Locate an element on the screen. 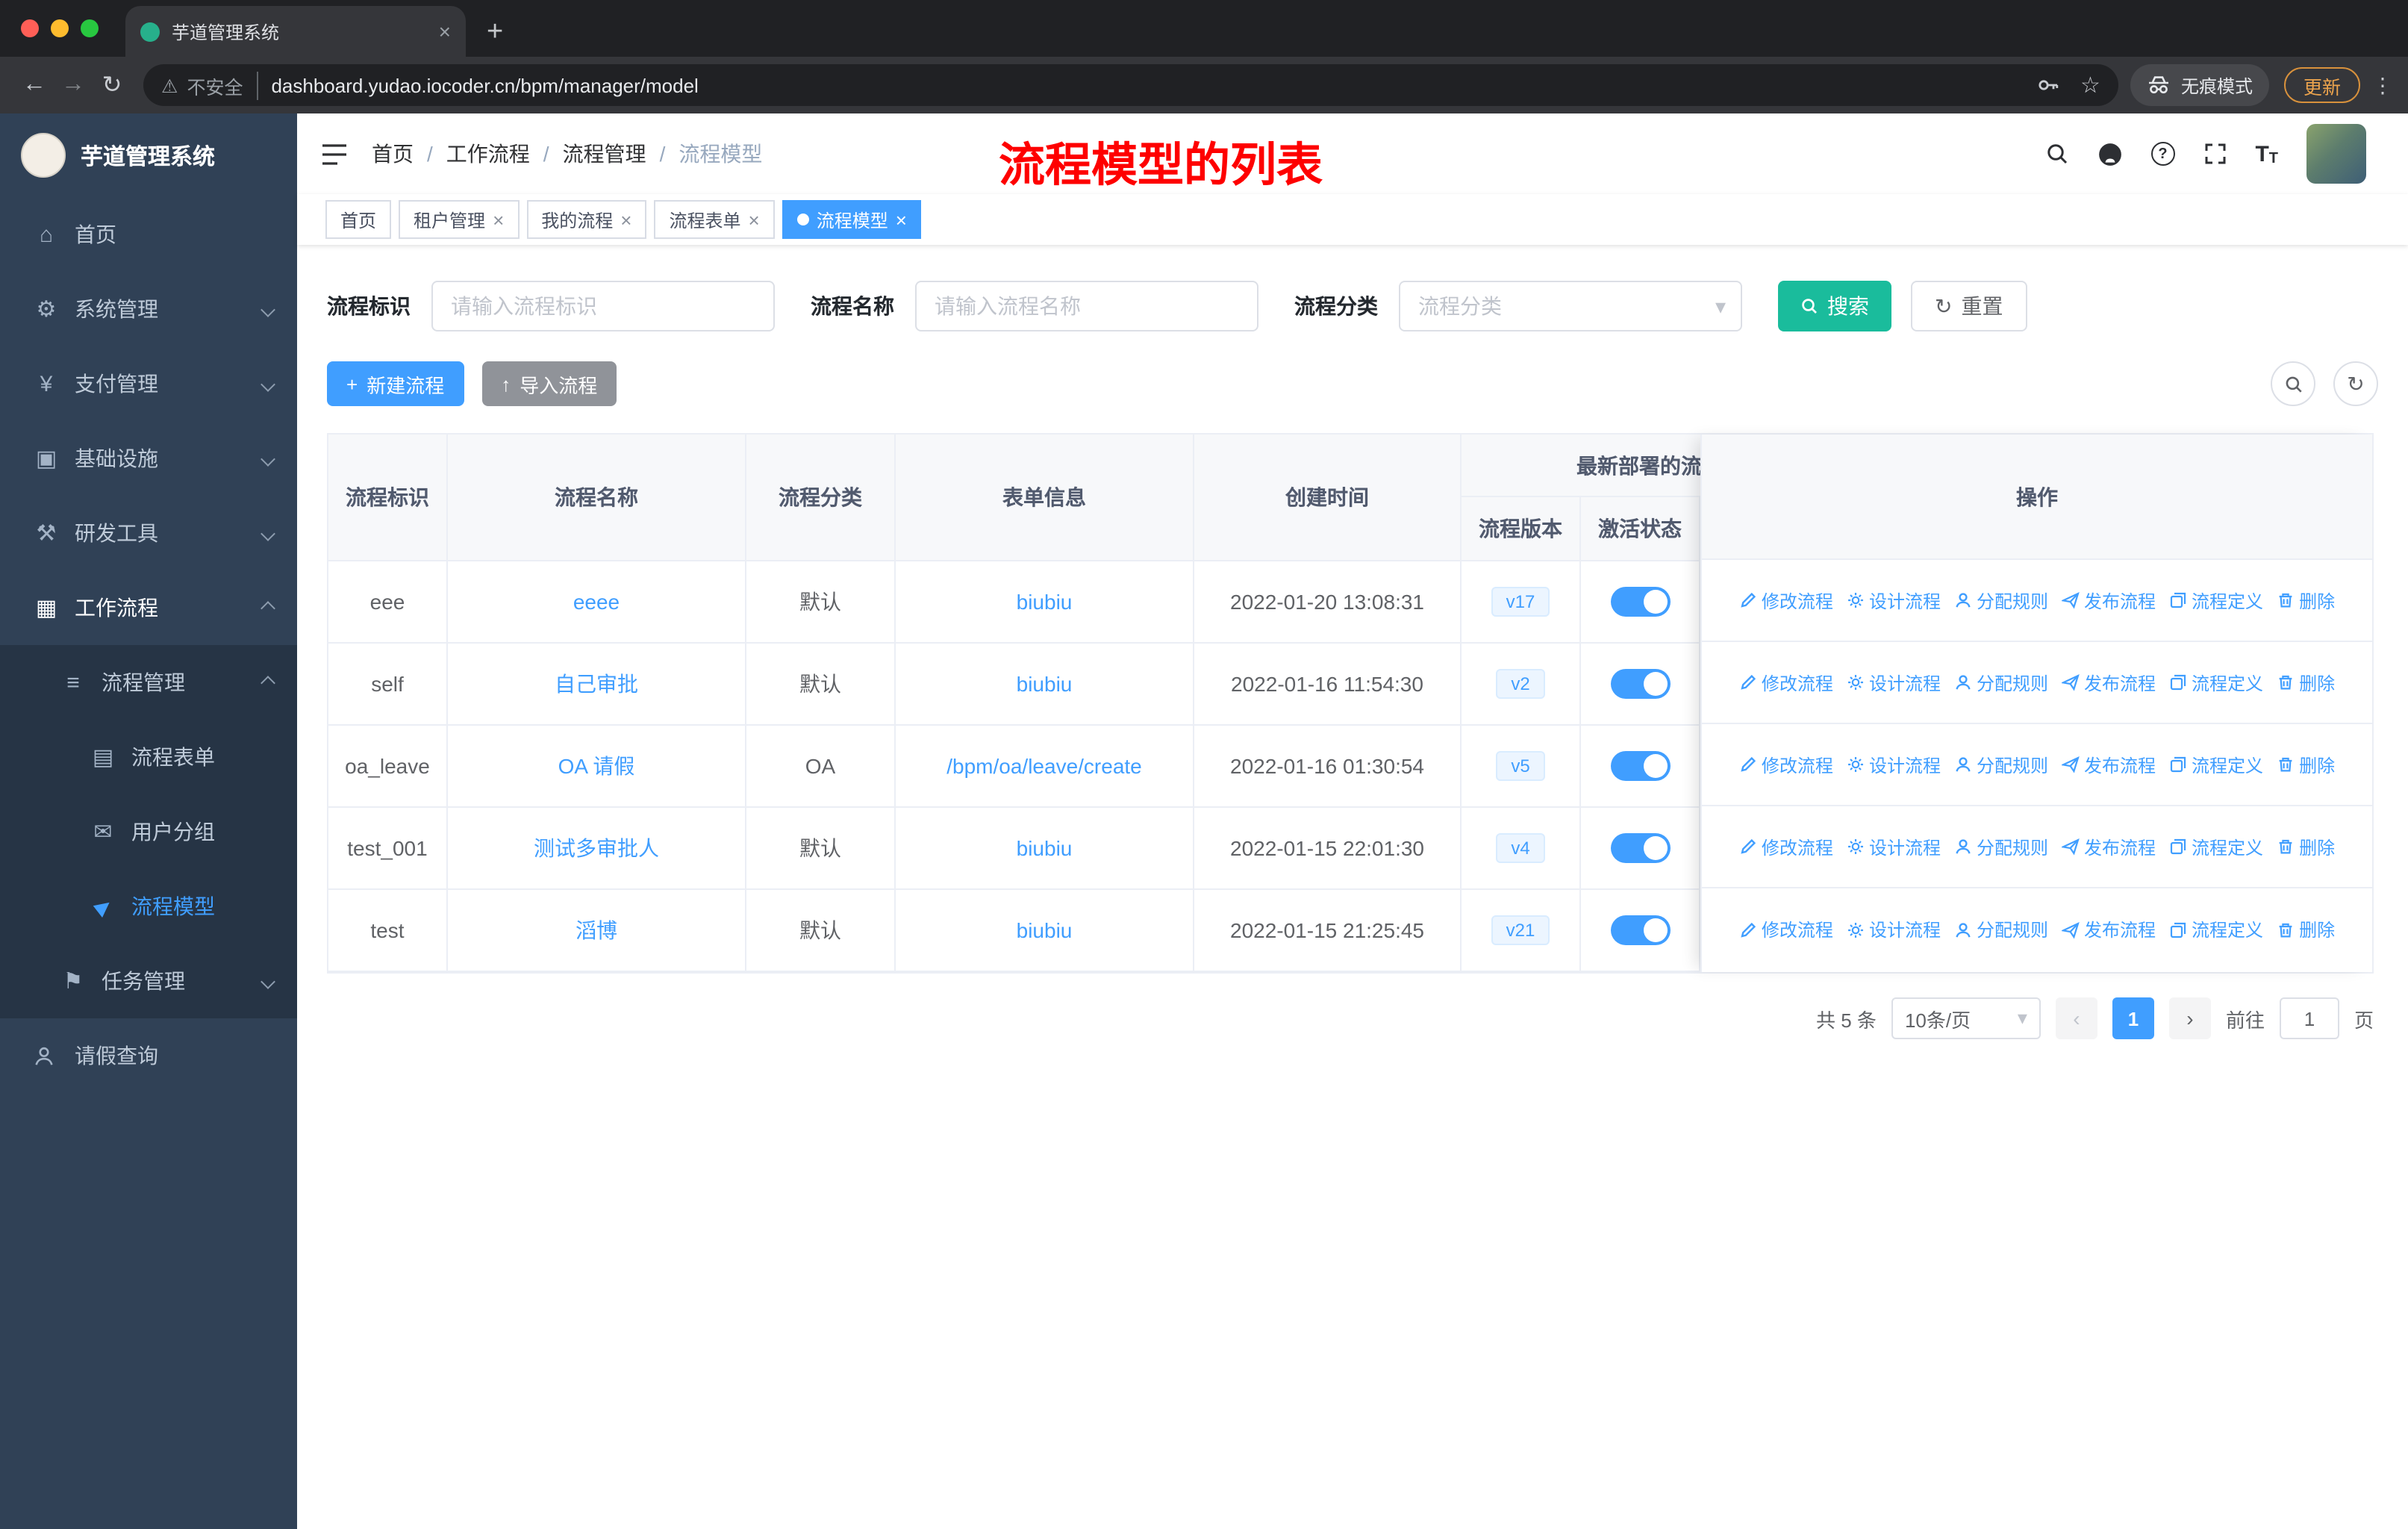  search-icon is located at coordinates (2056, 154).